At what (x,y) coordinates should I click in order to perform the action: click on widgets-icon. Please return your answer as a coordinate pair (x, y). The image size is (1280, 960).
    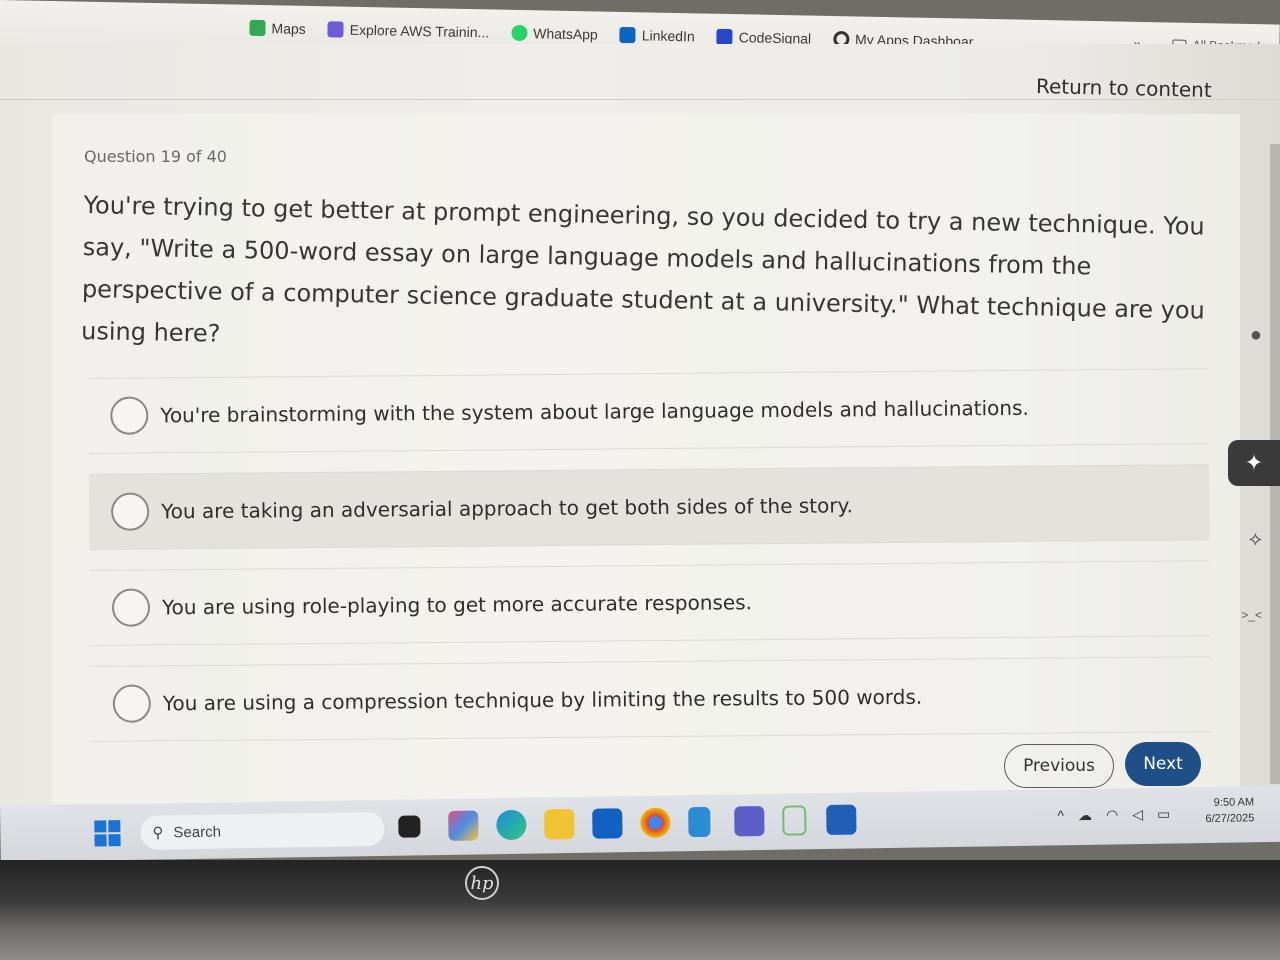
    Looking at the image, I should click on (409, 826).